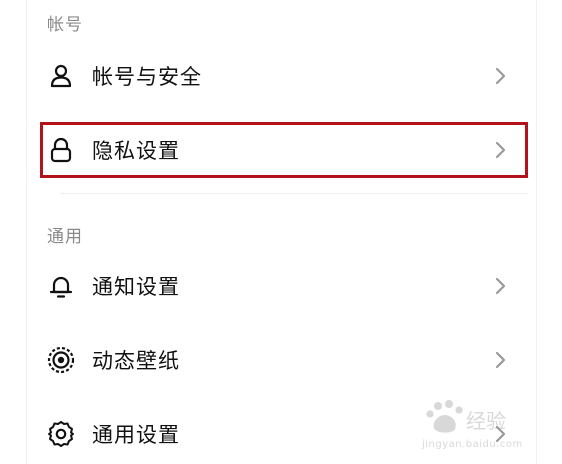  I want to click on row-privacy-settings: 隐私设置, so click(284, 150).